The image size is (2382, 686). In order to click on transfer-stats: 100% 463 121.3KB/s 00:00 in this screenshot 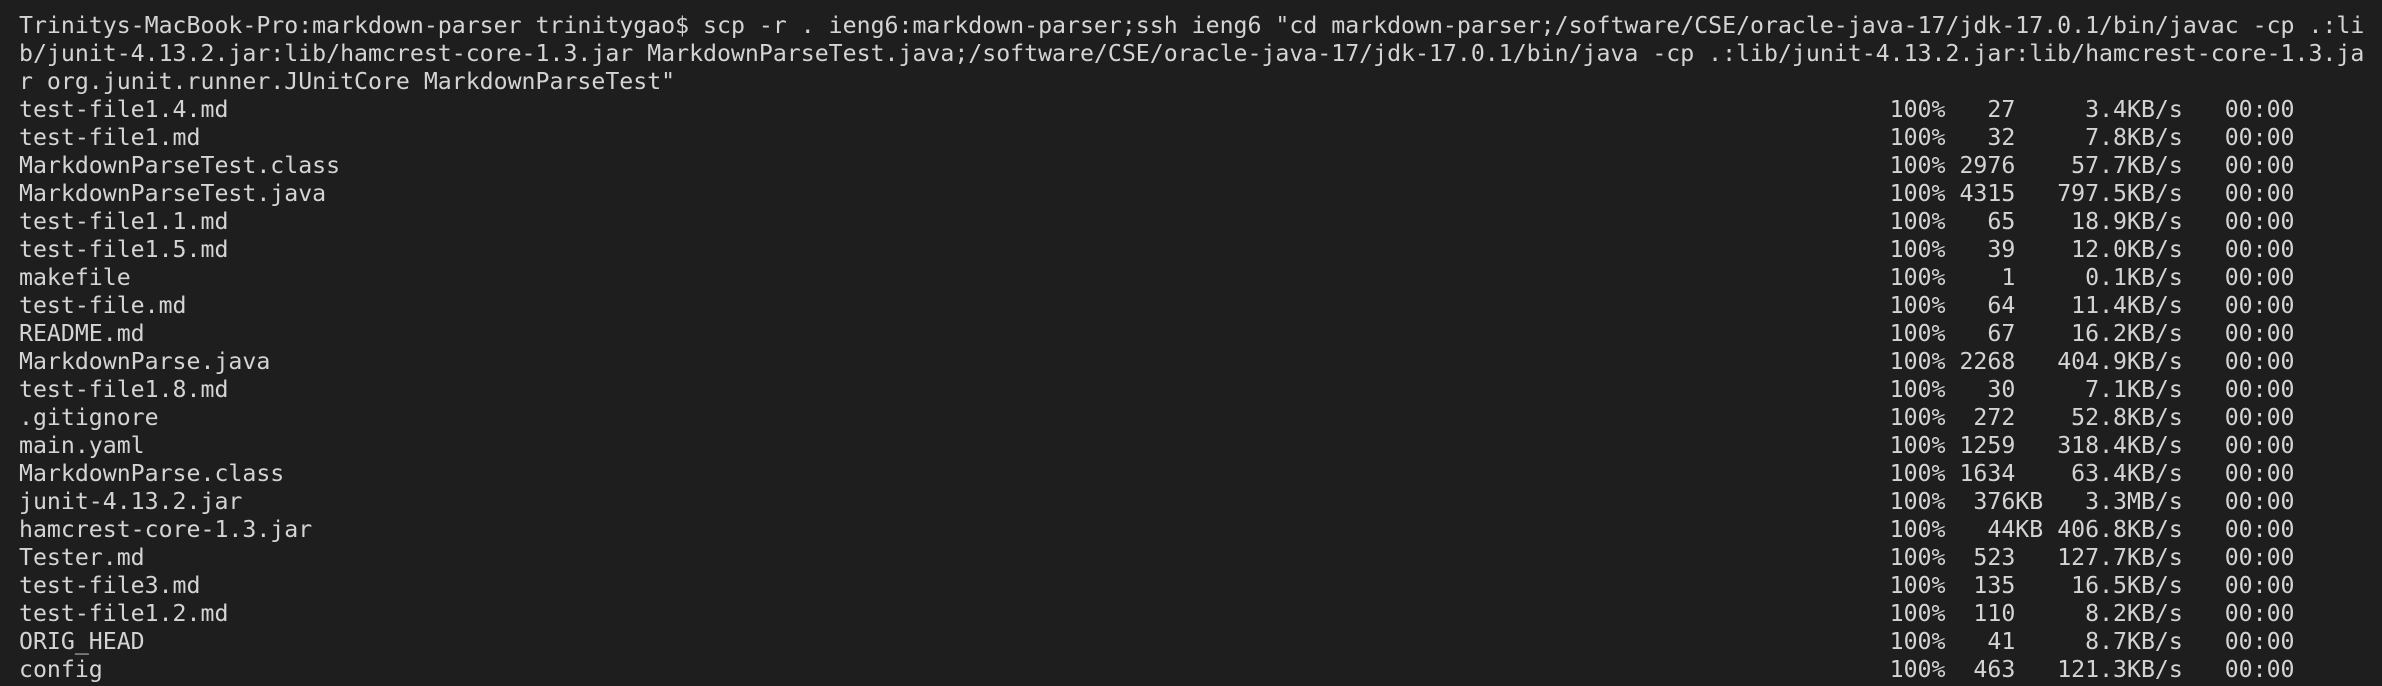, I will do `click(2092, 670)`.